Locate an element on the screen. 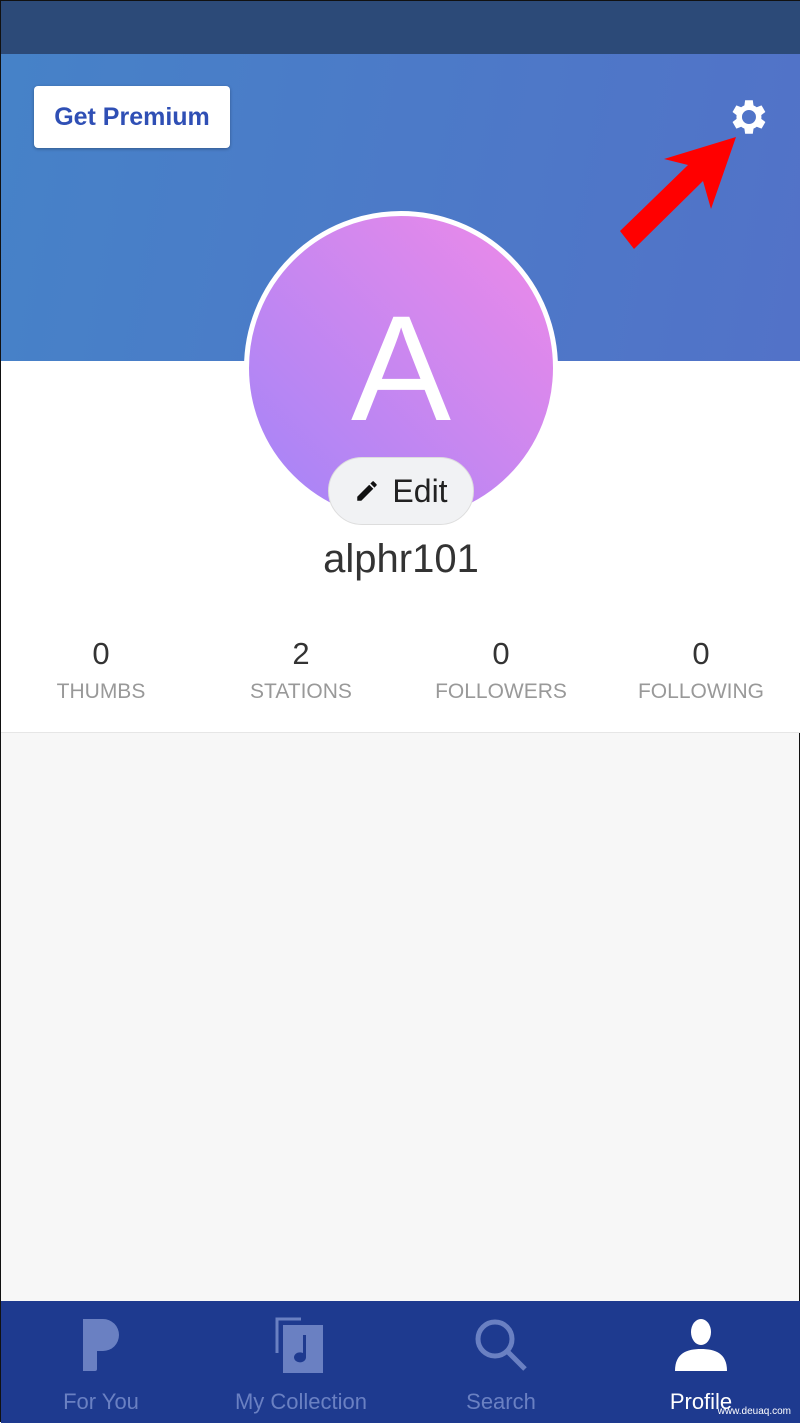 This screenshot has height=1423, width=800. edit-profile-button: Edit is located at coordinates (401, 491).